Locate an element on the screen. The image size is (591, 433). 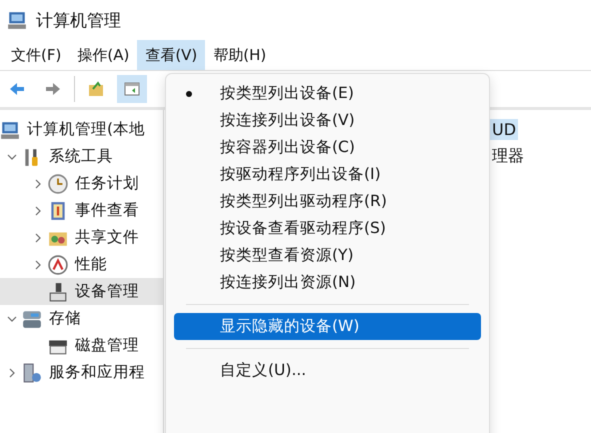
folder-icon is located at coordinates (96, 89).